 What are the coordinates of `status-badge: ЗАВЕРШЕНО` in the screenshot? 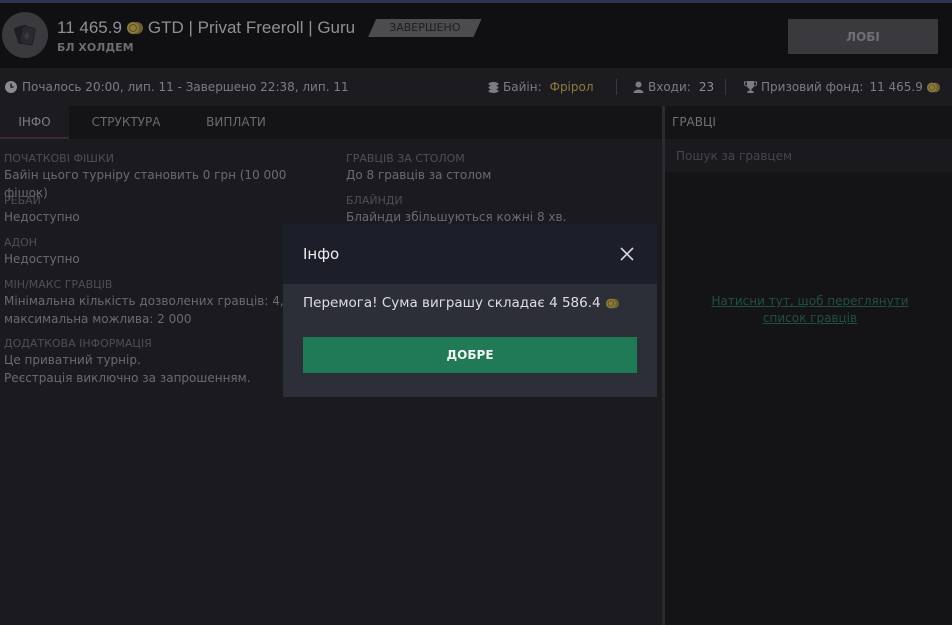 It's located at (424, 28).